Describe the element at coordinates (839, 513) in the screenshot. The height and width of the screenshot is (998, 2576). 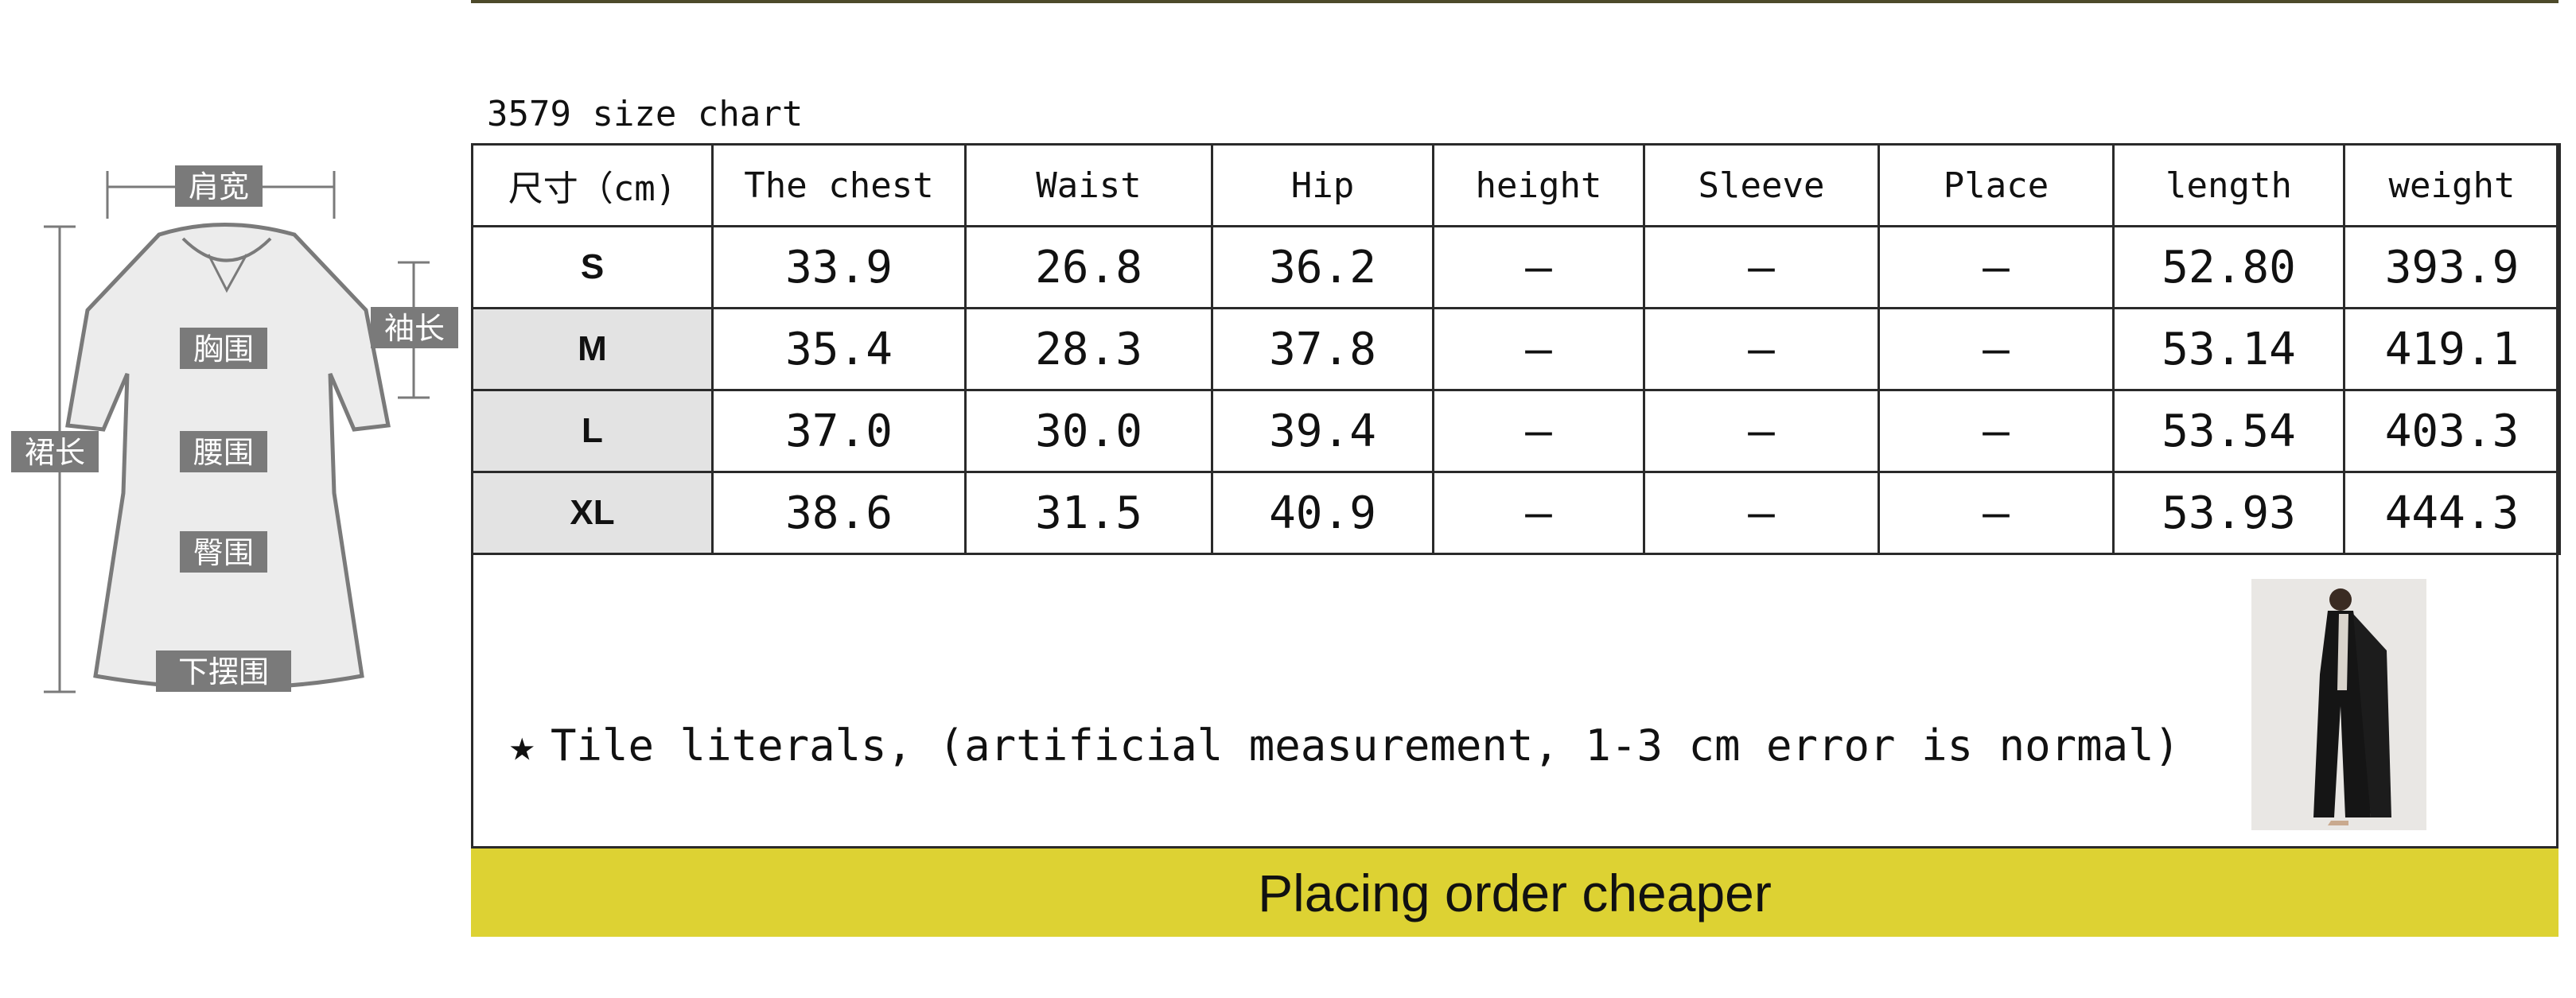
I see `chest-cell: 38.6` at that location.